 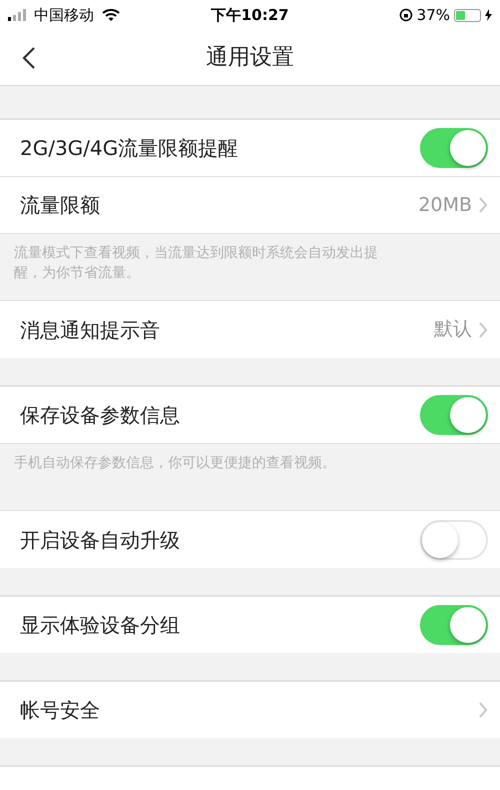 I want to click on page-title: 通用设置, so click(x=250, y=58).